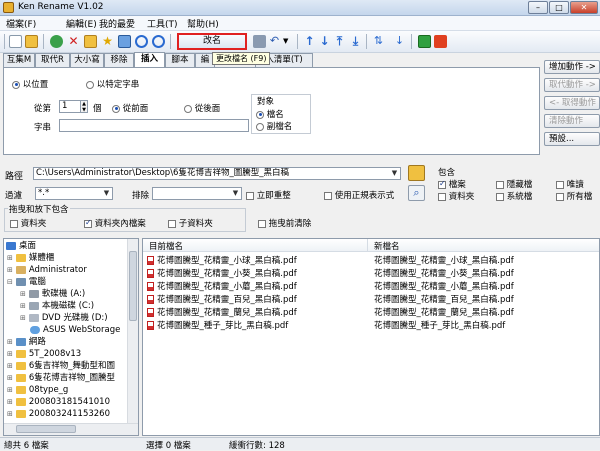  I want to click on tab-script: 腳本, so click(180, 60).